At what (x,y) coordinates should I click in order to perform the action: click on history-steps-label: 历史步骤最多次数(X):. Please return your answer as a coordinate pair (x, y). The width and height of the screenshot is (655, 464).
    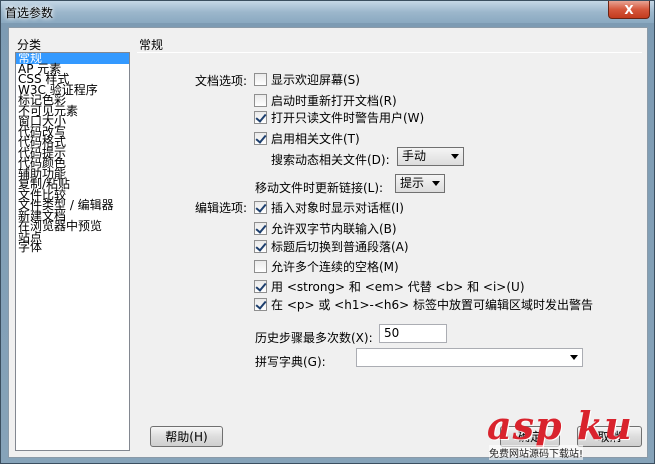
    Looking at the image, I should click on (314, 338).